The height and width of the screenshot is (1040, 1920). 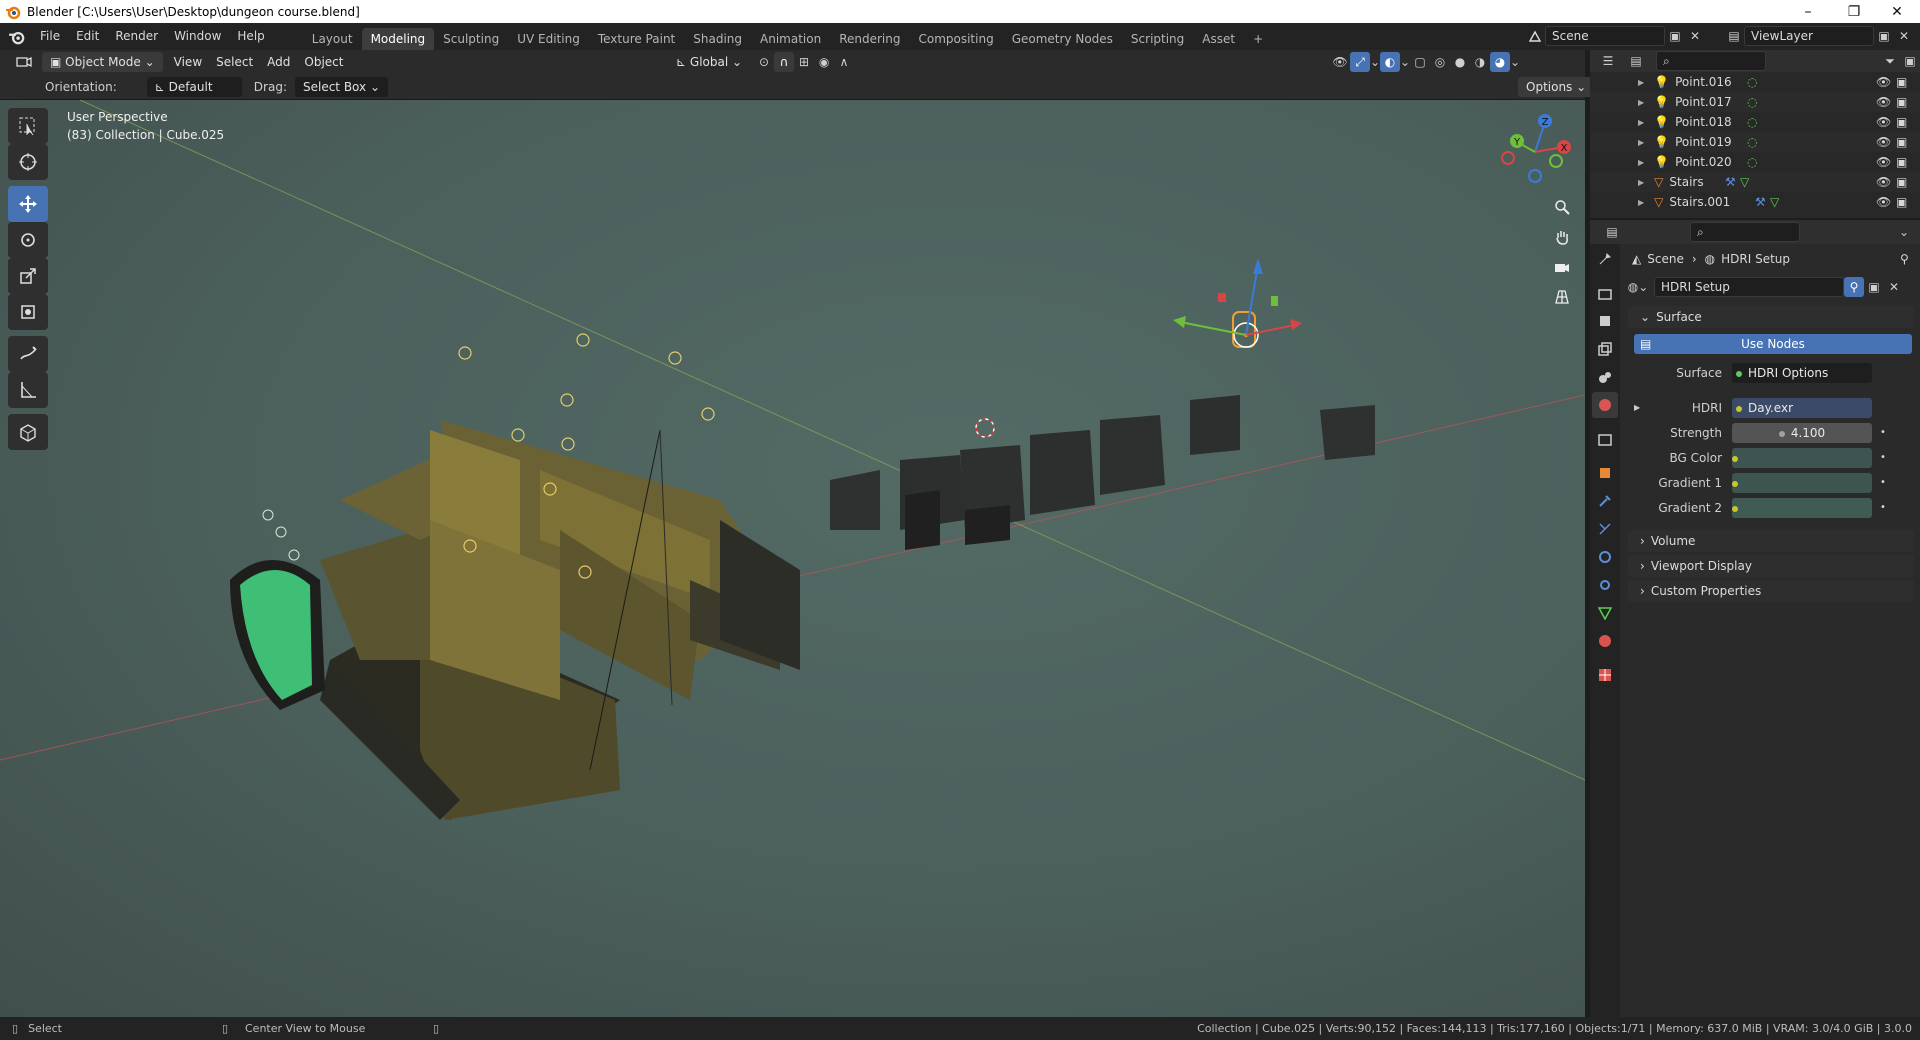 What do you see at coordinates (1638, 287) in the screenshot?
I see `world-browse-icon: ◍⌄` at bounding box center [1638, 287].